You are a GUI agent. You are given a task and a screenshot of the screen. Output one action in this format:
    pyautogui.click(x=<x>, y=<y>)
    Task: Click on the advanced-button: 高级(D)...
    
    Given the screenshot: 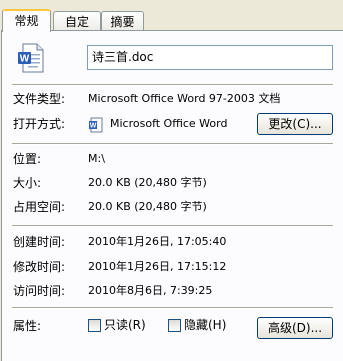 What is the action you would take?
    pyautogui.click(x=295, y=328)
    